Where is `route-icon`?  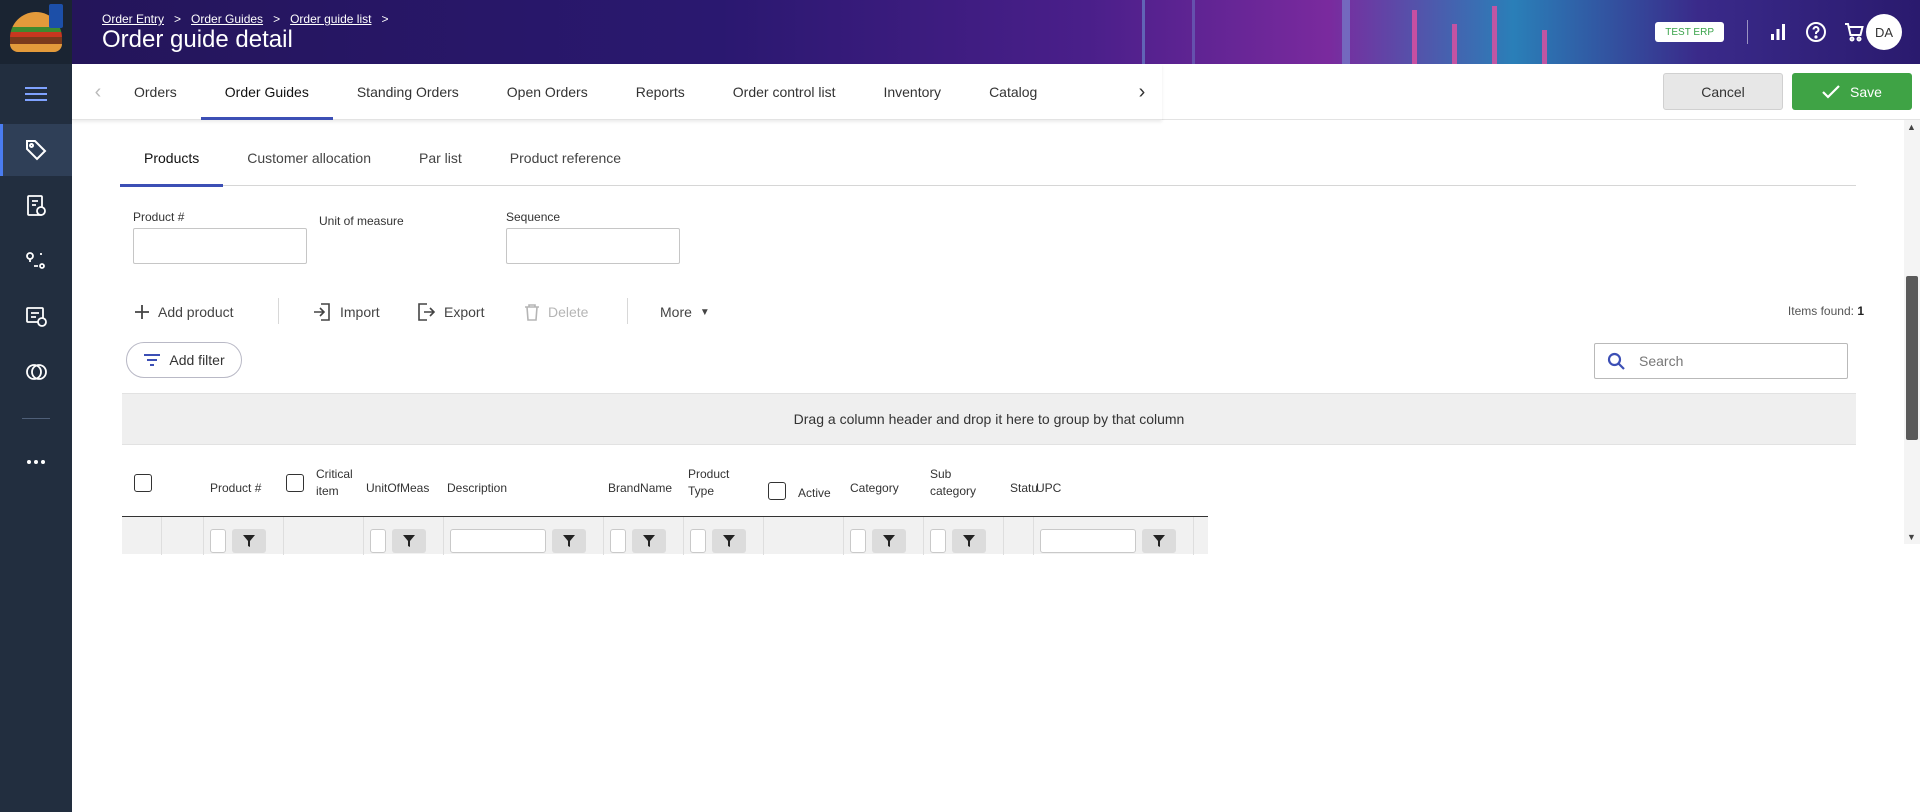 route-icon is located at coordinates (35, 260).